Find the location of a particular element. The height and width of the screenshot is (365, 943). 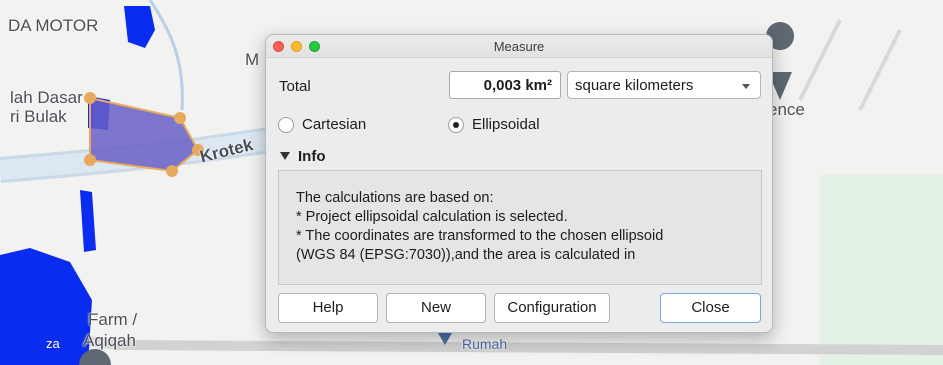

water-strip is located at coordinates (88, 221).